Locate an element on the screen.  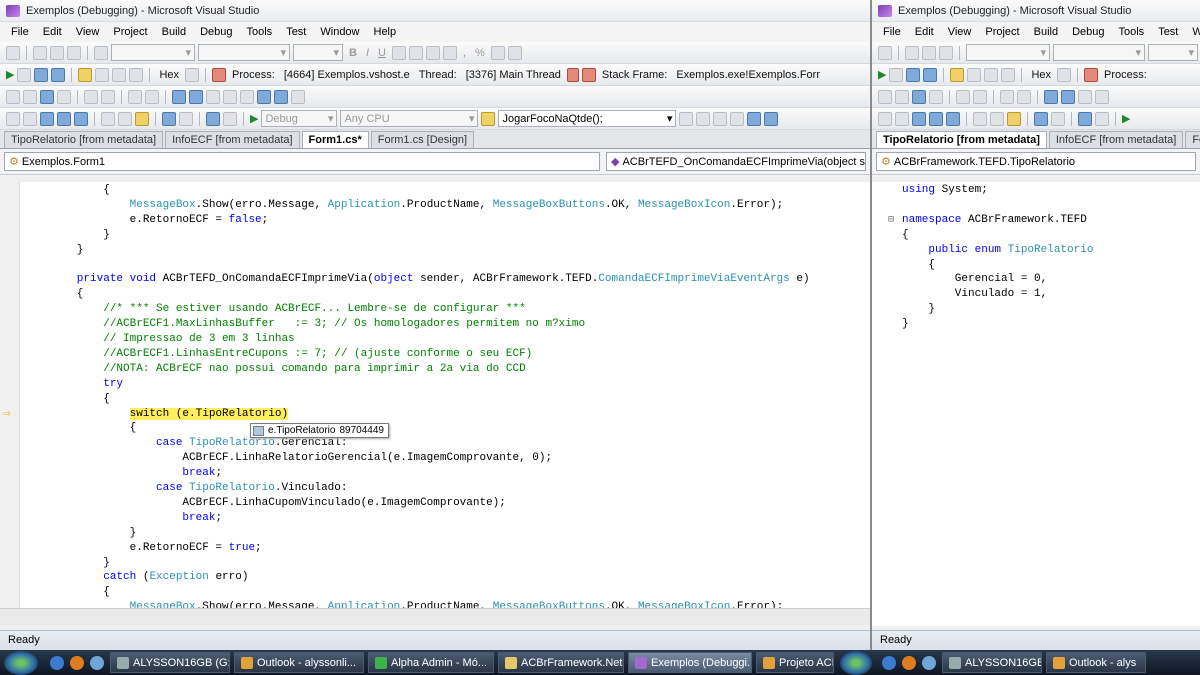
menu-test: Test is located at coordinates (1168, 32).